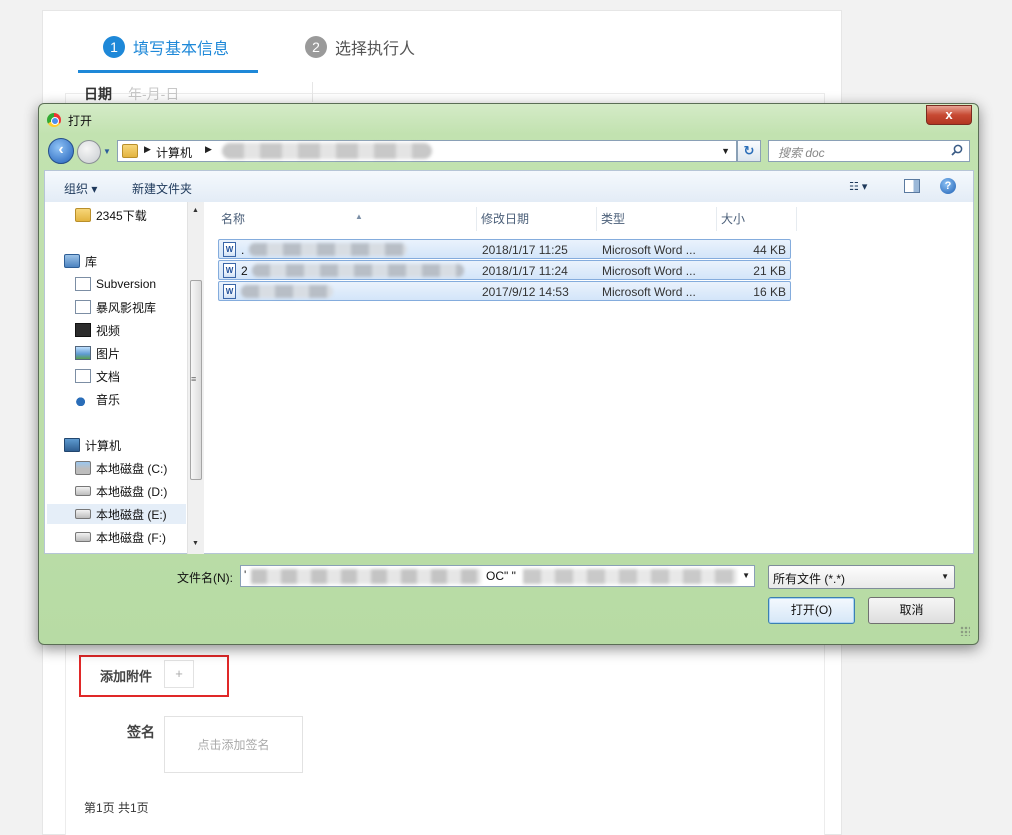  I want to click on address-row: ‹ ▼ ▶ 计算机 ▶ ▼ ↻ 搜索 doc, so click(508, 151).